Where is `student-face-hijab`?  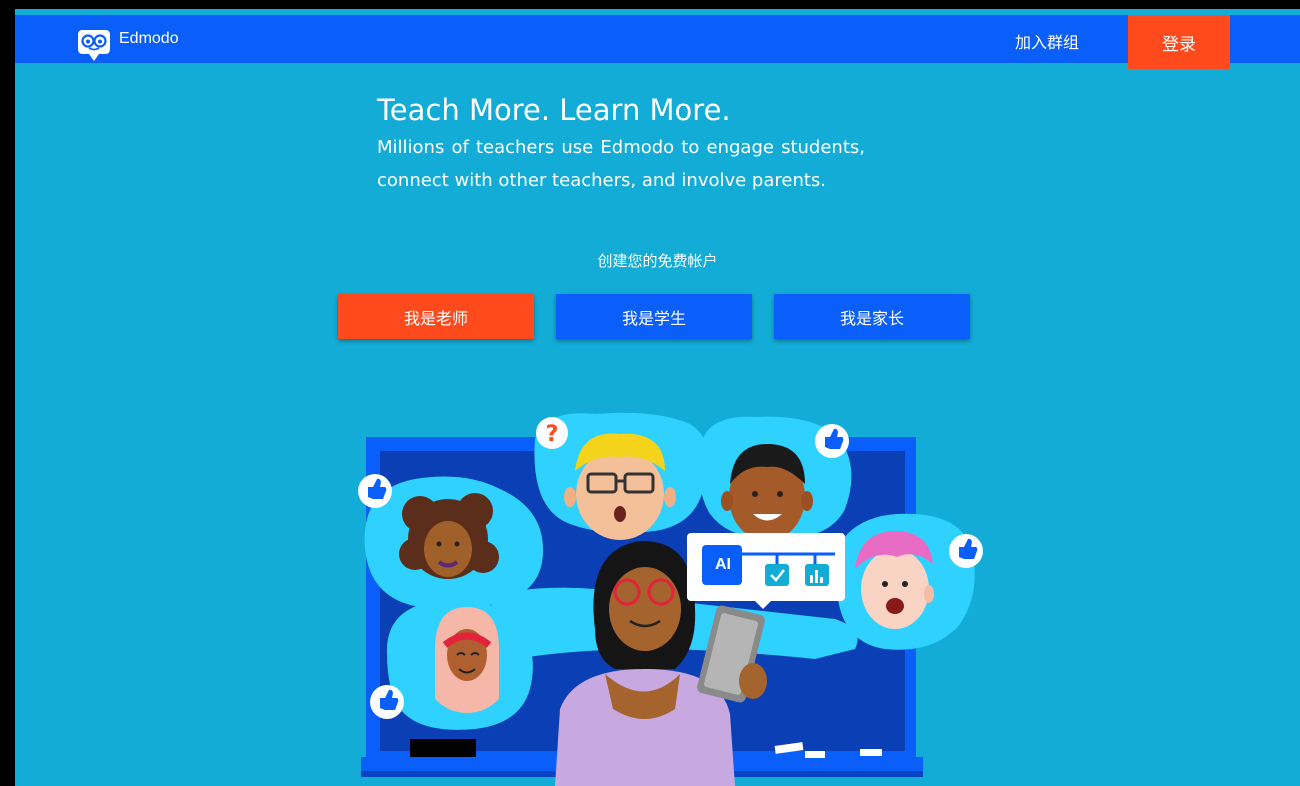 student-face-hijab is located at coordinates (467, 660).